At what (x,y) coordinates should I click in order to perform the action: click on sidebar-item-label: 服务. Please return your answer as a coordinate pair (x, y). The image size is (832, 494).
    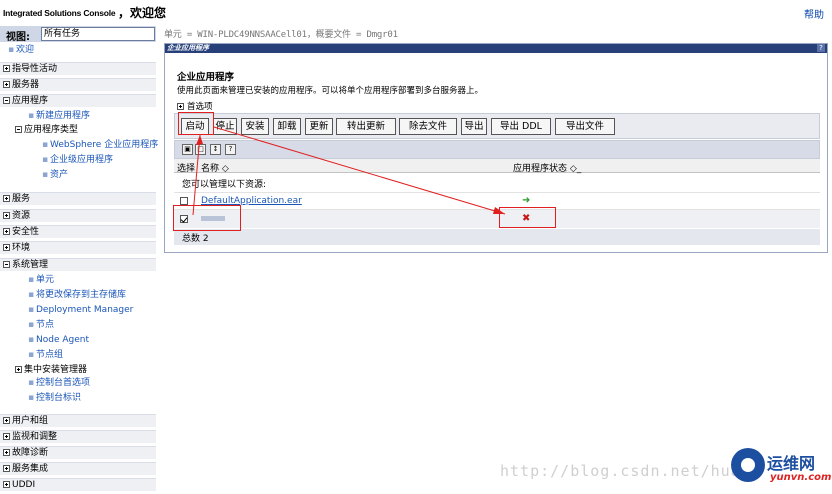
    Looking at the image, I should click on (21, 199).